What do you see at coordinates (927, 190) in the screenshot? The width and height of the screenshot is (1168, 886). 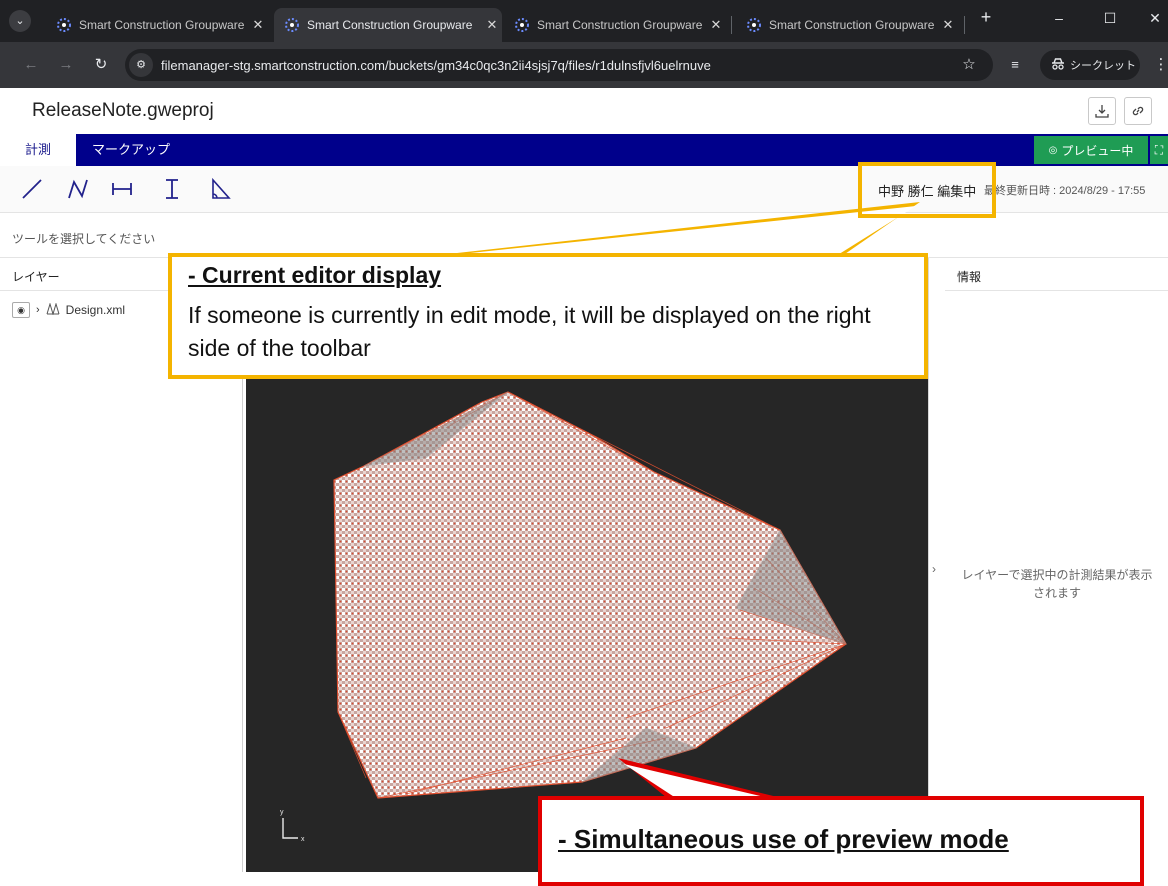 I see `editor-highlight-box` at bounding box center [927, 190].